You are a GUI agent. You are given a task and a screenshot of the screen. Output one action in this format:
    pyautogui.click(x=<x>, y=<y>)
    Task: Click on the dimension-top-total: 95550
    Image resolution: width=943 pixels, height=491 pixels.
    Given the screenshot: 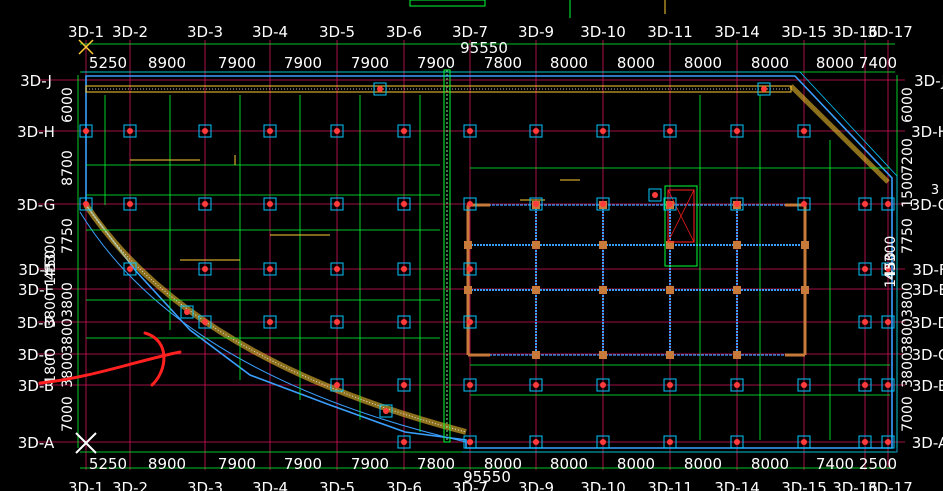 What is the action you would take?
    pyautogui.click(x=484, y=48)
    